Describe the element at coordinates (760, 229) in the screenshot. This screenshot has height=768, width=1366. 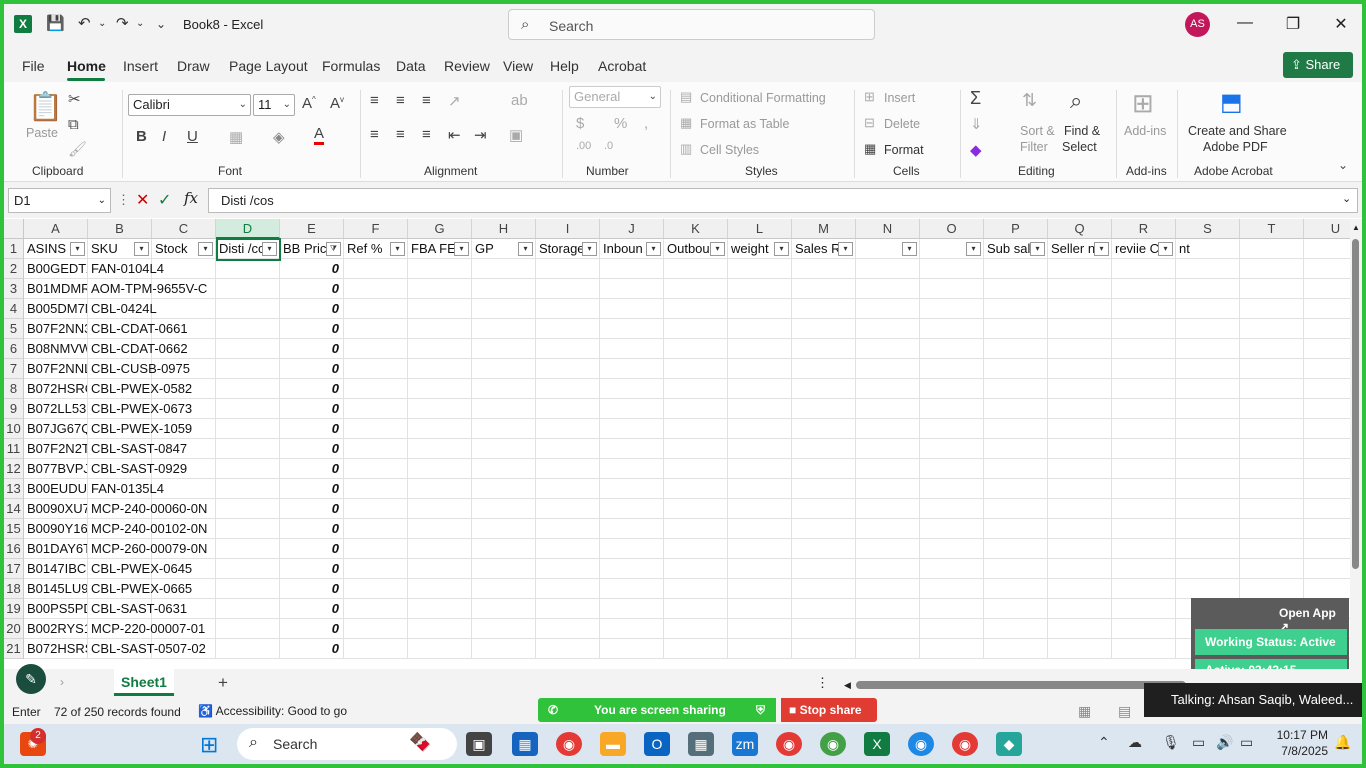
I see `column-header-l: L` at that location.